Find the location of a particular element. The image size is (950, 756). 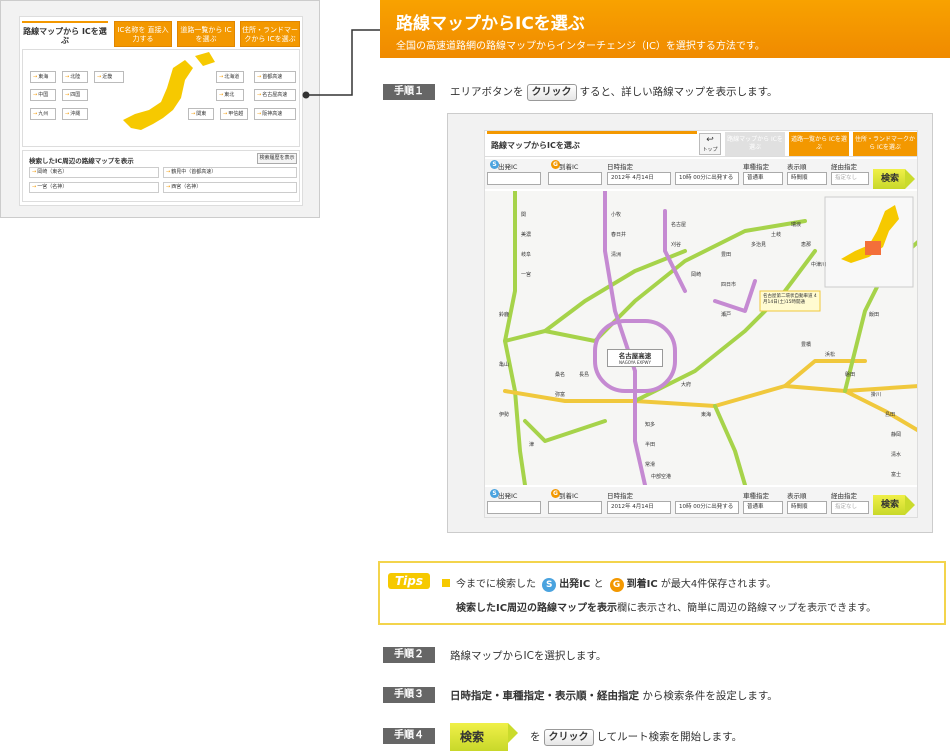

thumb-region-shikoku: 四国 is located at coordinates (75, 95).